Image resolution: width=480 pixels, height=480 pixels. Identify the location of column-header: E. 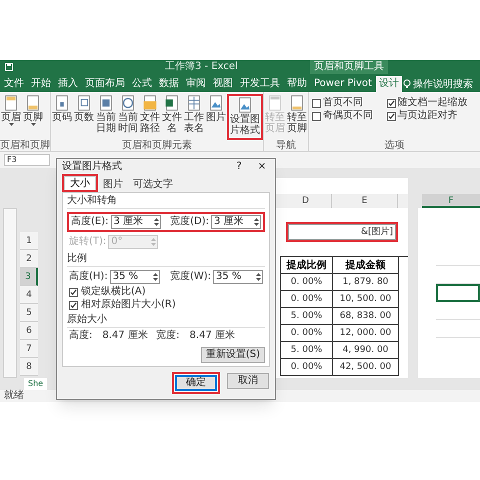
(365, 201).